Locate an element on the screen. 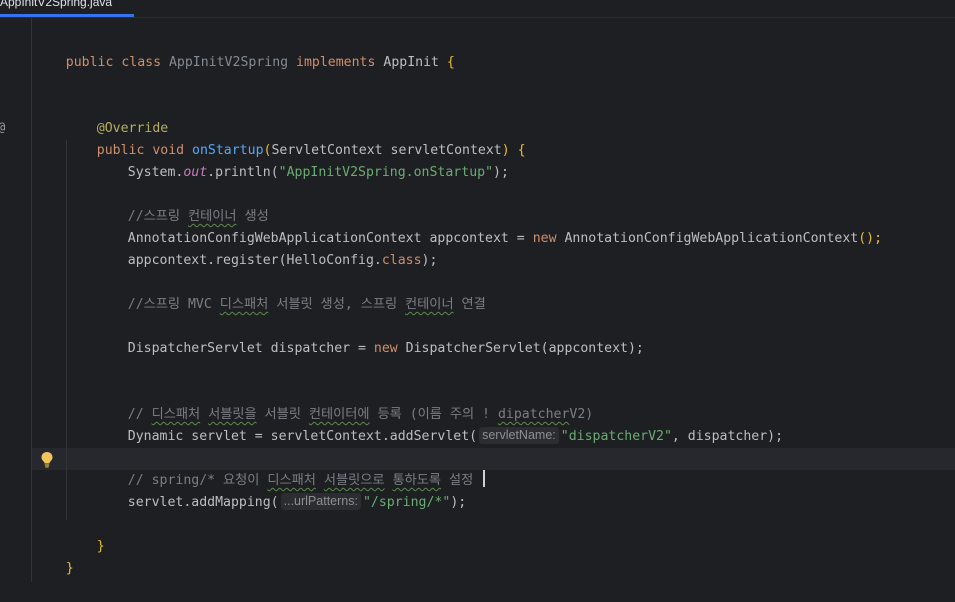  tab-appinitv2spring: AppInitV2Spring.java is located at coordinates (67, 6).